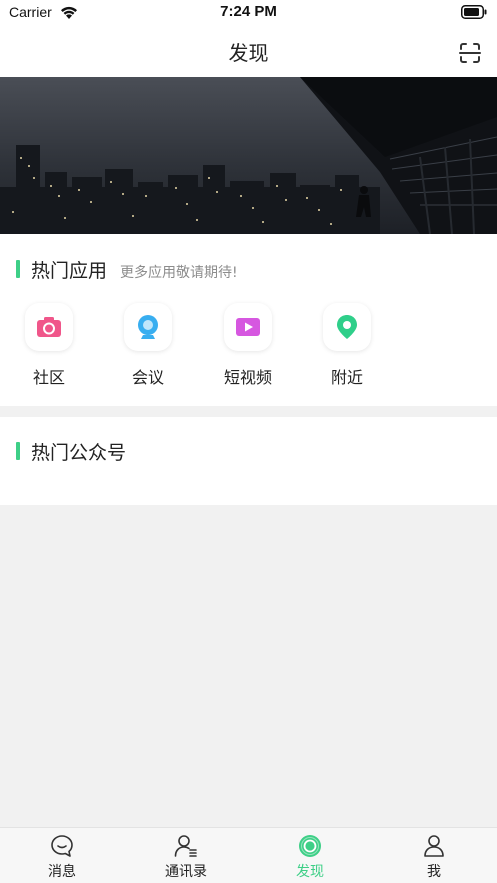  Describe the element at coordinates (247, 377) in the screenshot. I see `app-short-video-label: 短视频` at that location.